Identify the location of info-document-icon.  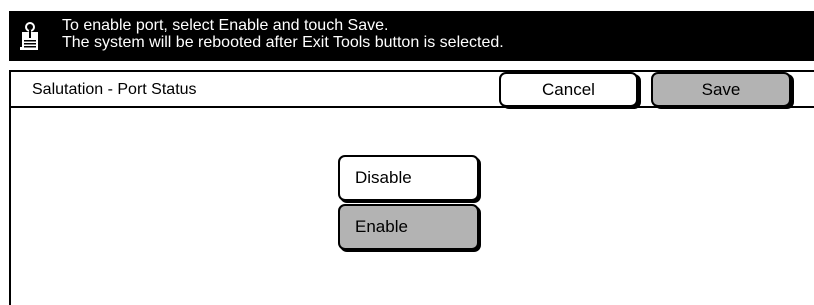
(29, 36).